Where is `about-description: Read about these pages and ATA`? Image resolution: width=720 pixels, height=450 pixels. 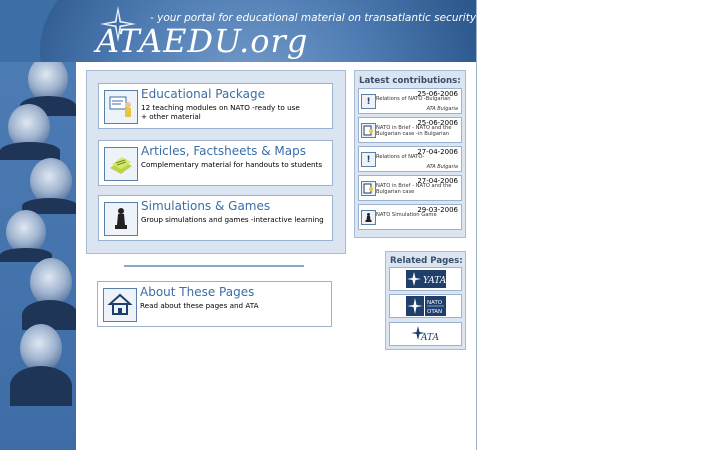 about-description: Read about these pages and ATA is located at coordinates (199, 305).